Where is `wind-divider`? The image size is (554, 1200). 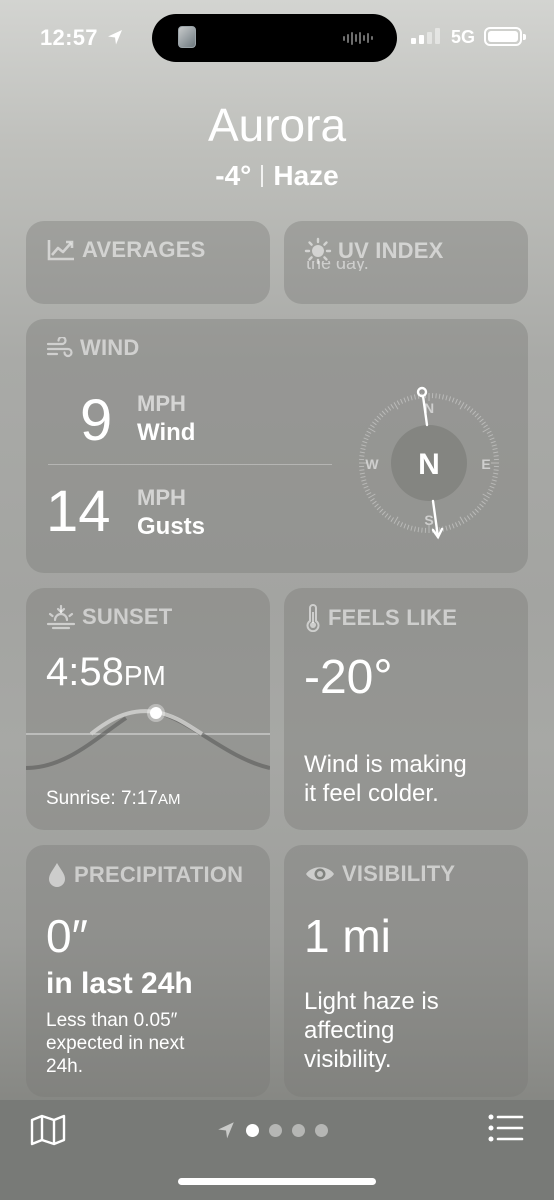
wind-divider is located at coordinates (190, 464).